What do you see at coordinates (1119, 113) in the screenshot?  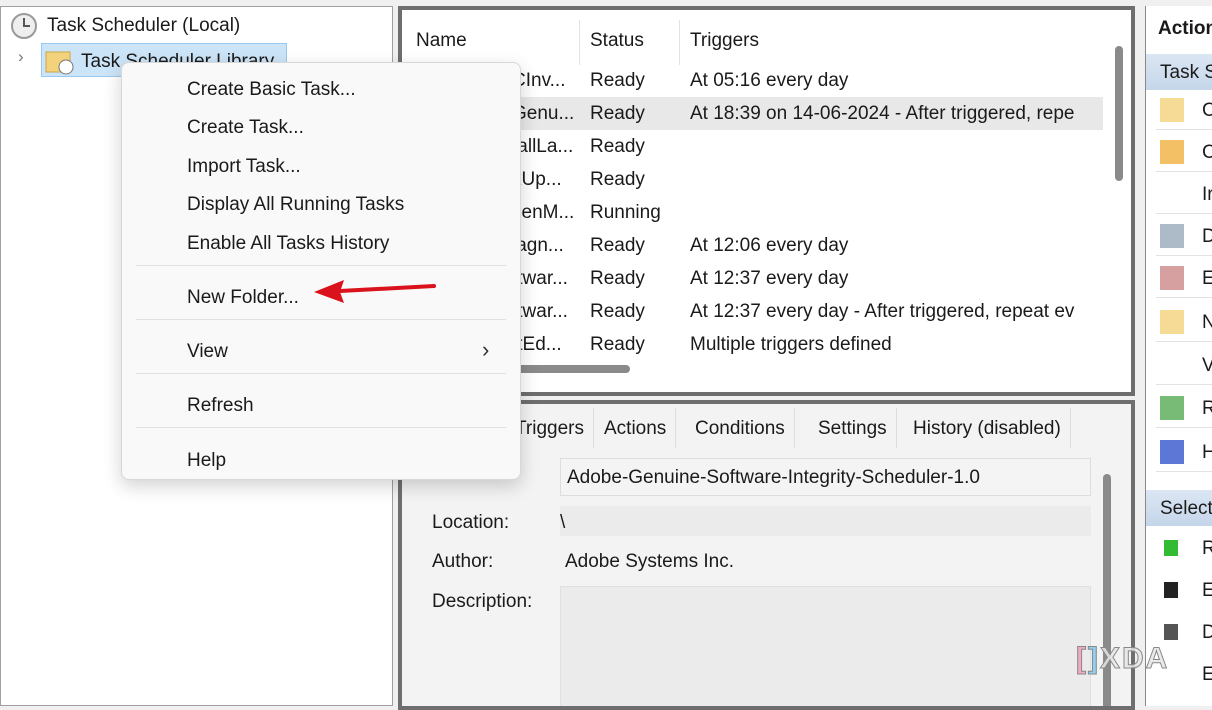 I see `vertical-scrollbar` at bounding box center [1119, 113].